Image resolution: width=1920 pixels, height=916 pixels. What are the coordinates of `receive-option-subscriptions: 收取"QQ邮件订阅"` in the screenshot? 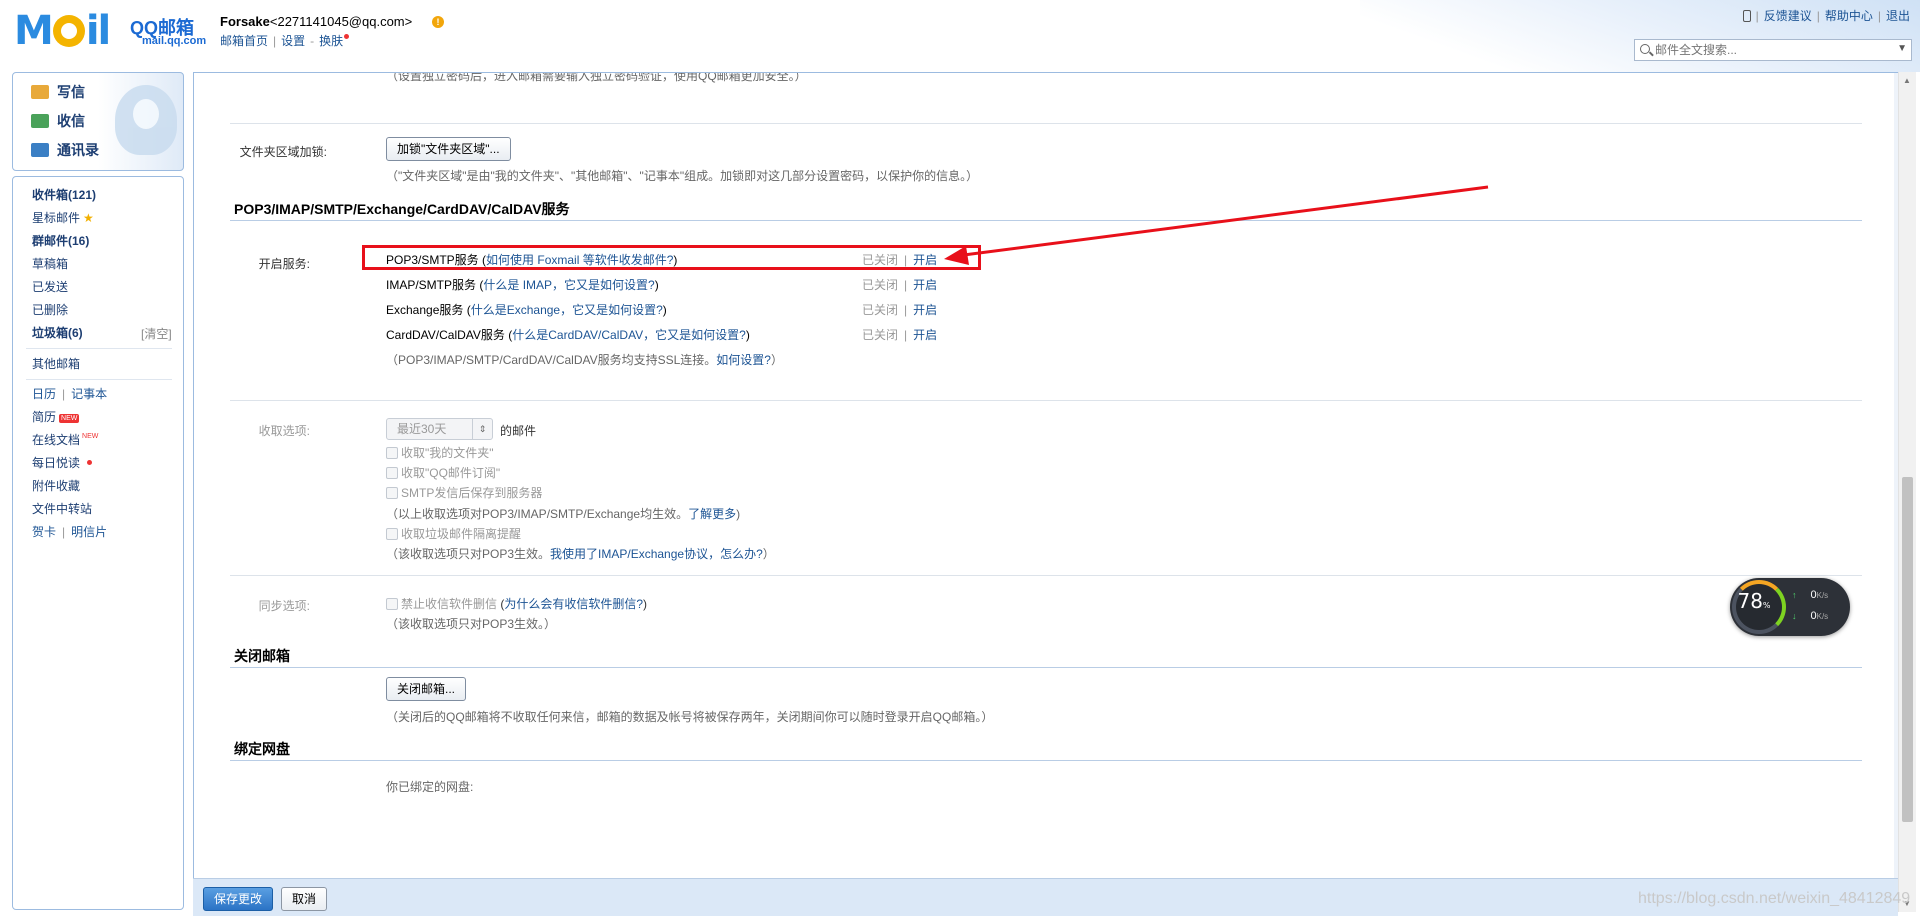 It's located at (443, 472).